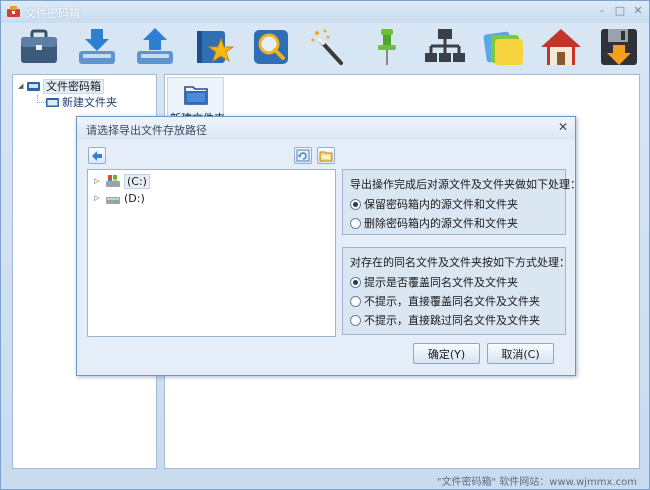 The width and height of the screenshot is (650, 490). What do you see at coordinates (441, 223) in the screenshot?
I see `radio-label: 删除密码箱内的源文件和文件夹` at bounding box center [441, 223].